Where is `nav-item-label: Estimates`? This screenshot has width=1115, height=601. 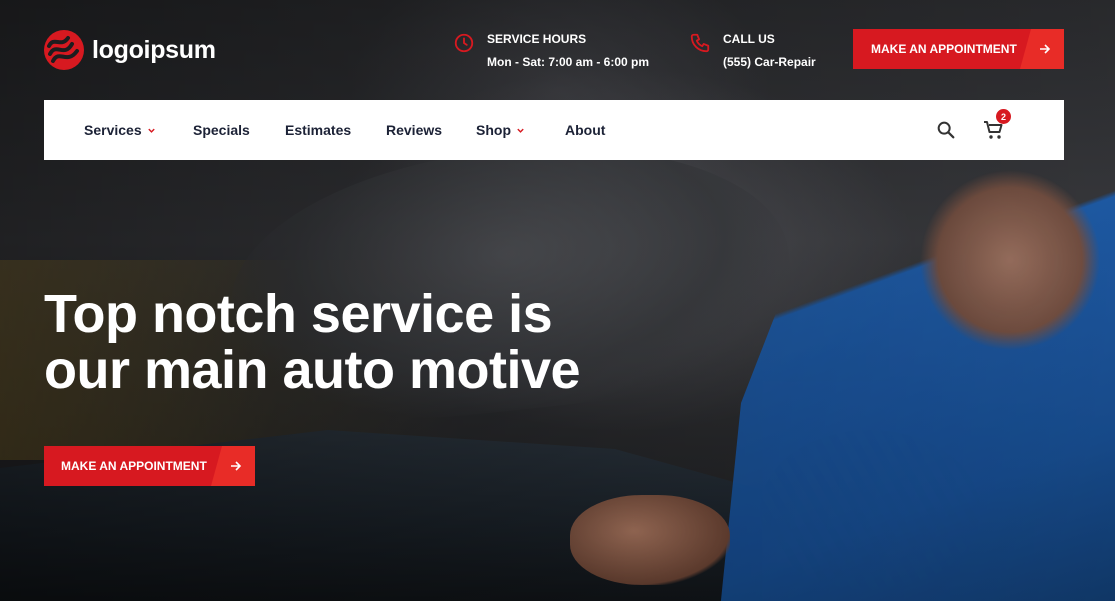
nav-item-label: Estimates is located at coordinates (318, 130).